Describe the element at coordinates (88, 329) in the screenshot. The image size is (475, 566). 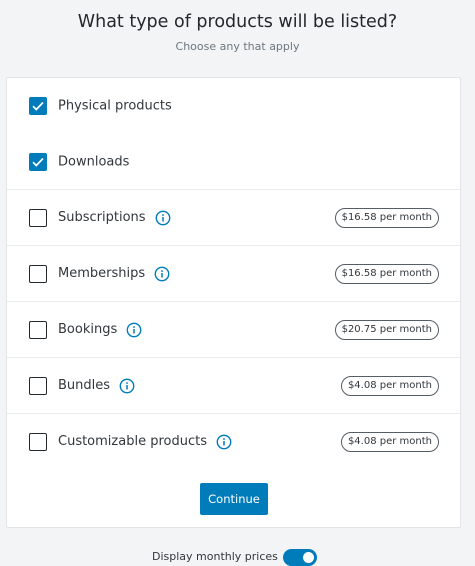
I see `product-type-name: Bookings` at that location.